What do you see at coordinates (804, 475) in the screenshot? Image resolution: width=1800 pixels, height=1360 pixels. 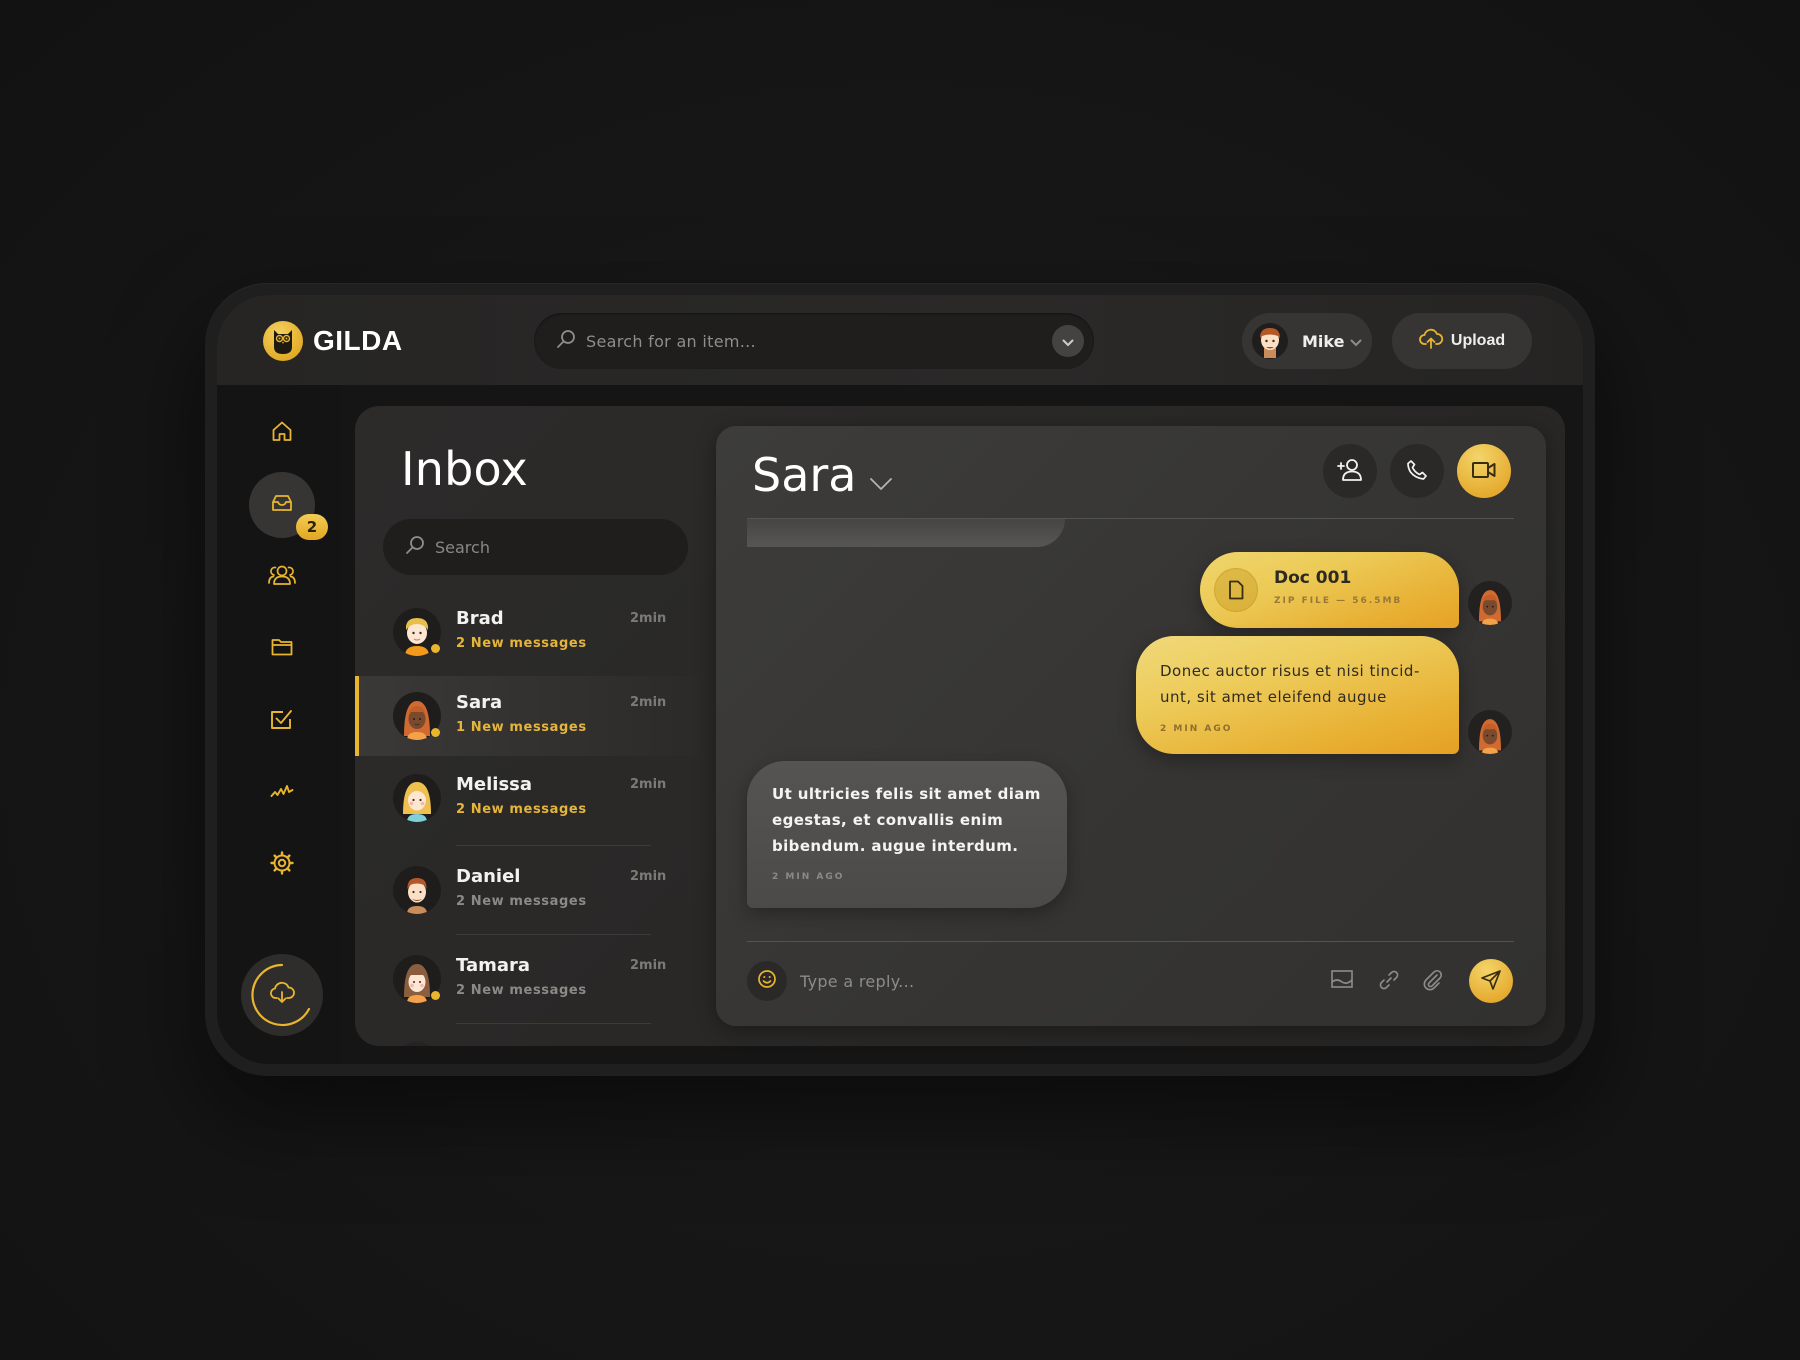 I see `chat-contact-name: Sara` at bounding box center [804, 475].